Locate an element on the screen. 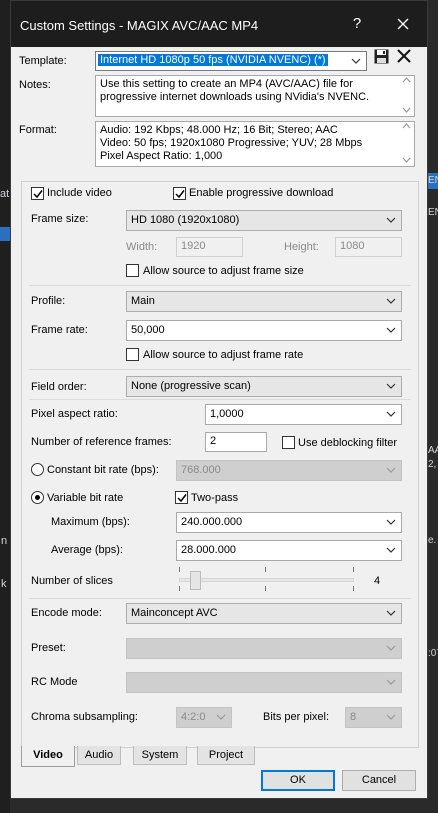 The width and height of the screenshot is (438, 813). frame-size-value: HD 1080 (1920x1080) is located at coordinates (185, 220).